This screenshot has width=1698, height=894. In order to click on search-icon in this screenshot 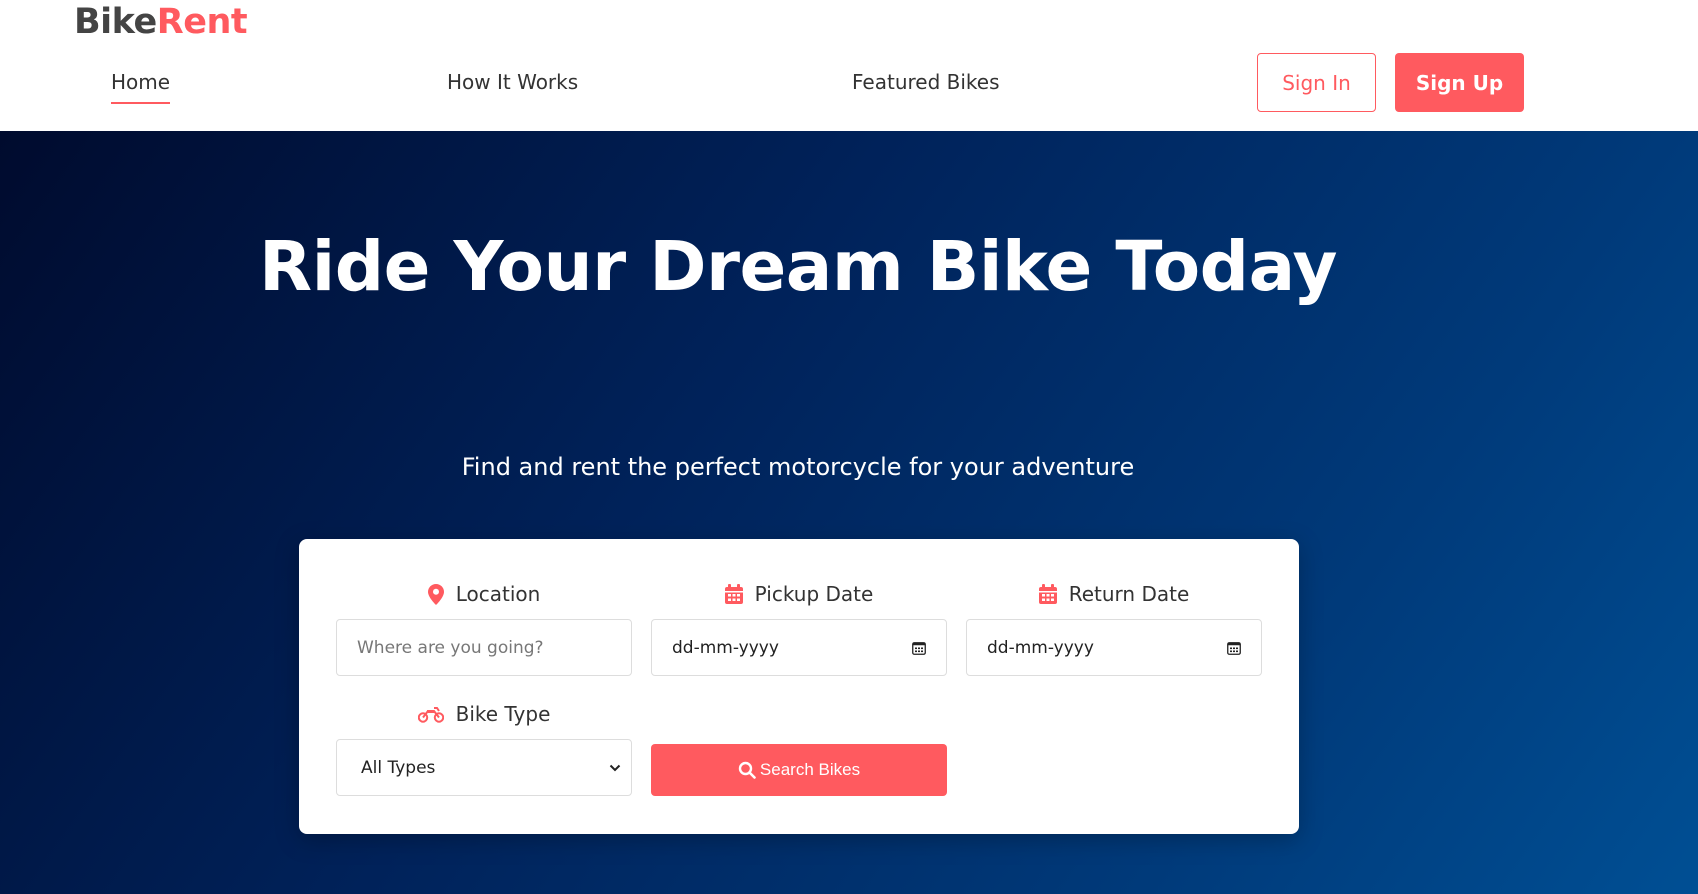, I will do `click(747, 770)`.